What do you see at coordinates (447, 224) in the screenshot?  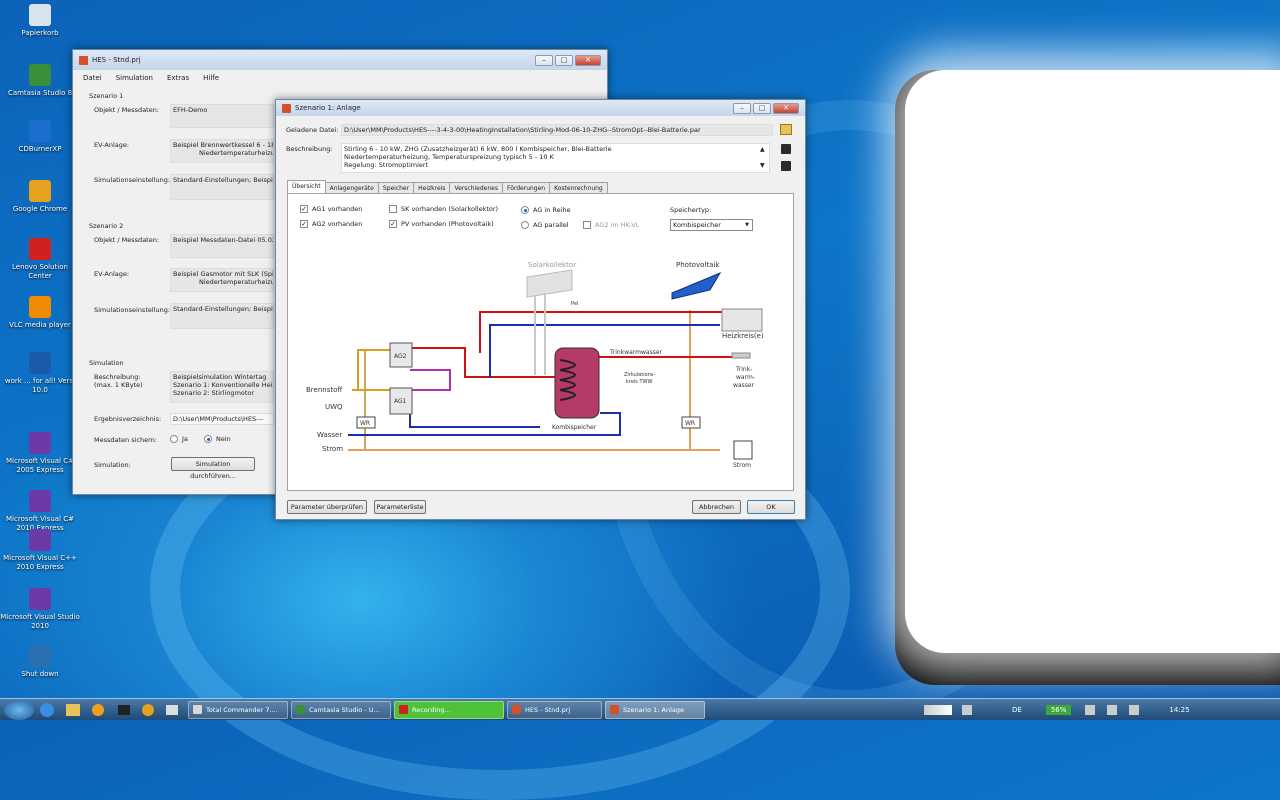 I see `pv-label: PV vorhanden (Photovoltaik)` at bounding box center [447, 224].